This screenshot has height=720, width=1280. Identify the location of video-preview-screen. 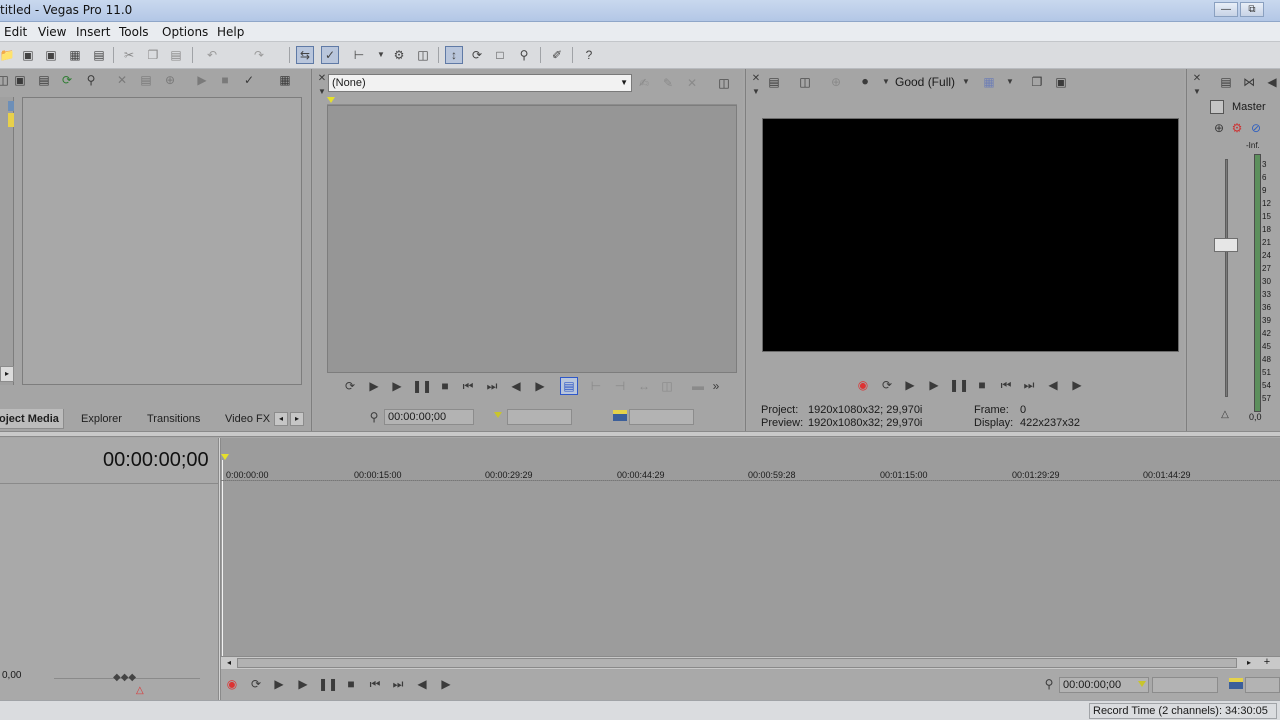
(970, 235).